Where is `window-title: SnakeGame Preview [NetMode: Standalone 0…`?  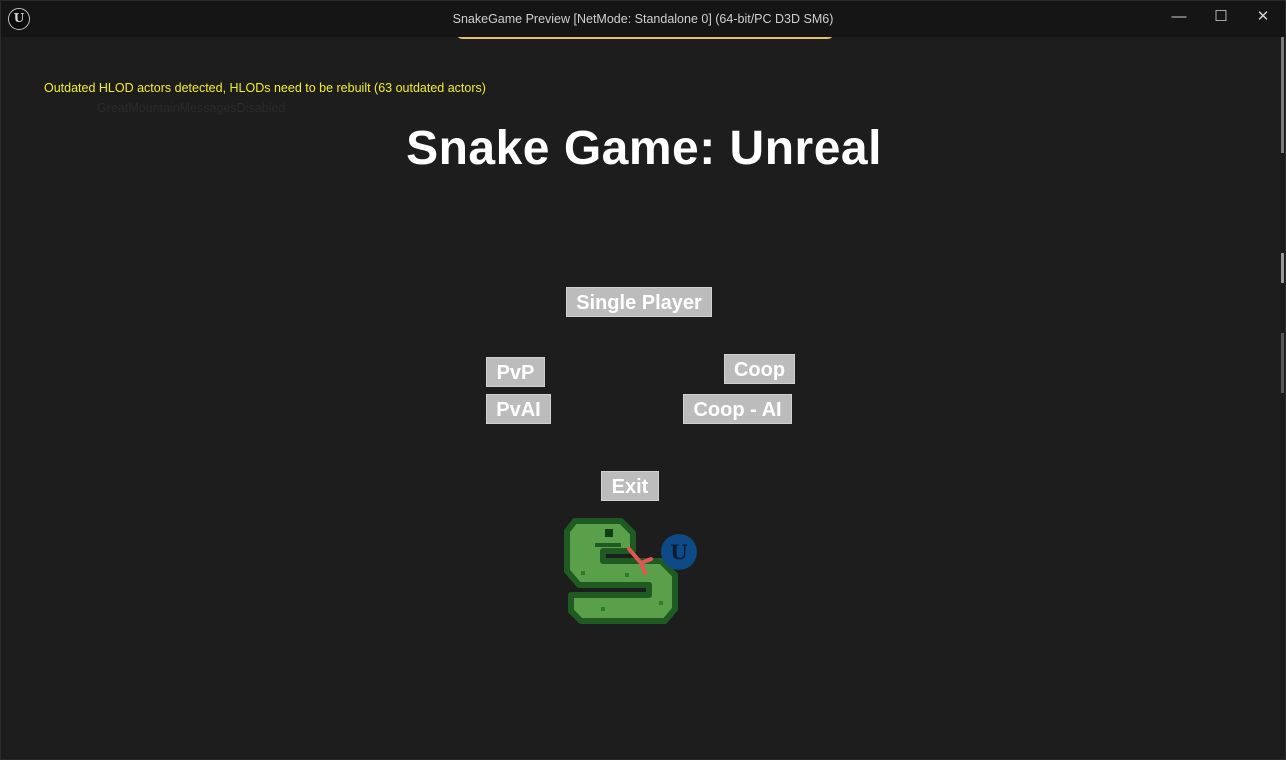
window-title: SnakeGame Preview [NetMode: Standalone 0… is located at coordinates (643, 19).